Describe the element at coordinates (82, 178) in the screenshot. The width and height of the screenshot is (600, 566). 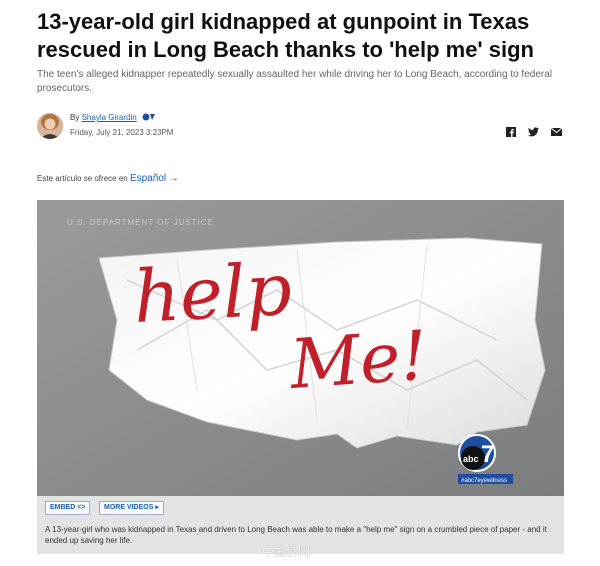
I see `language-notice-text: Este artículo se ofrece en` at that location.